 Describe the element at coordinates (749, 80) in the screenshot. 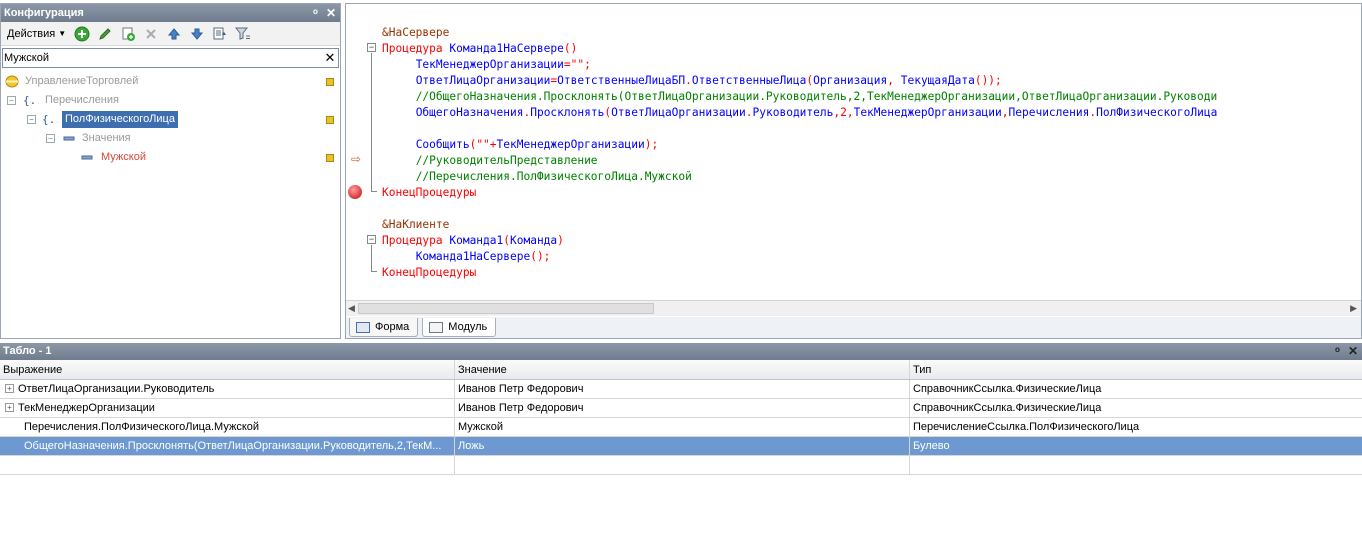

I see `code-token: ОтветственныеЛица` at that location.